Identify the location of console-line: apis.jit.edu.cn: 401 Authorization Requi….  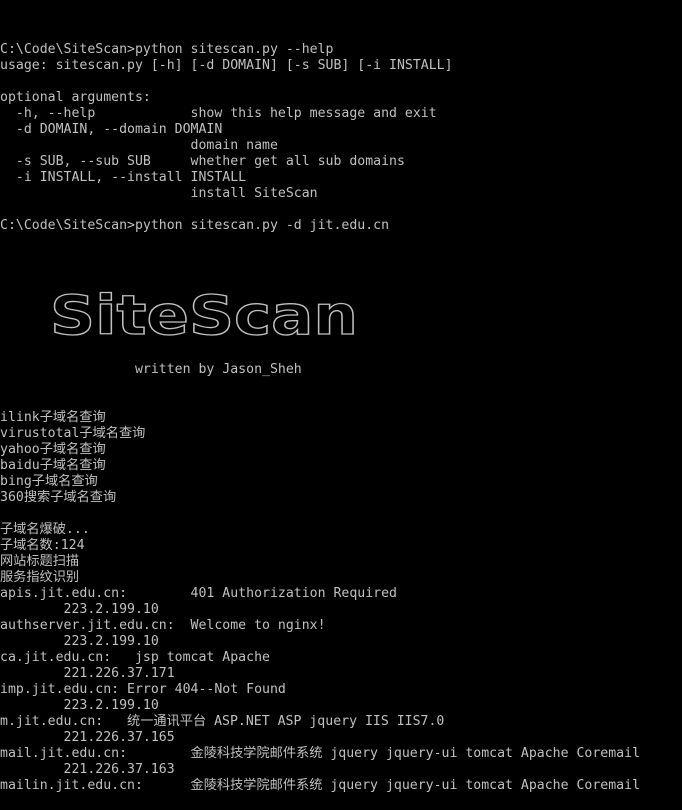
(198, 593).